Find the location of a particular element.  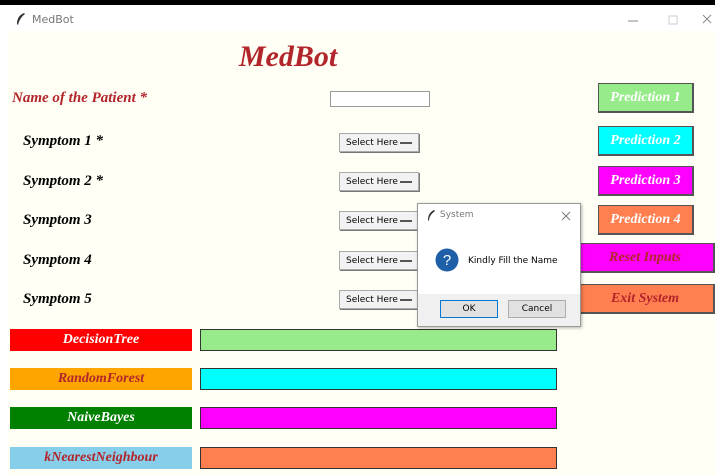

decision-tree-result is located at coordinates (378, 340).